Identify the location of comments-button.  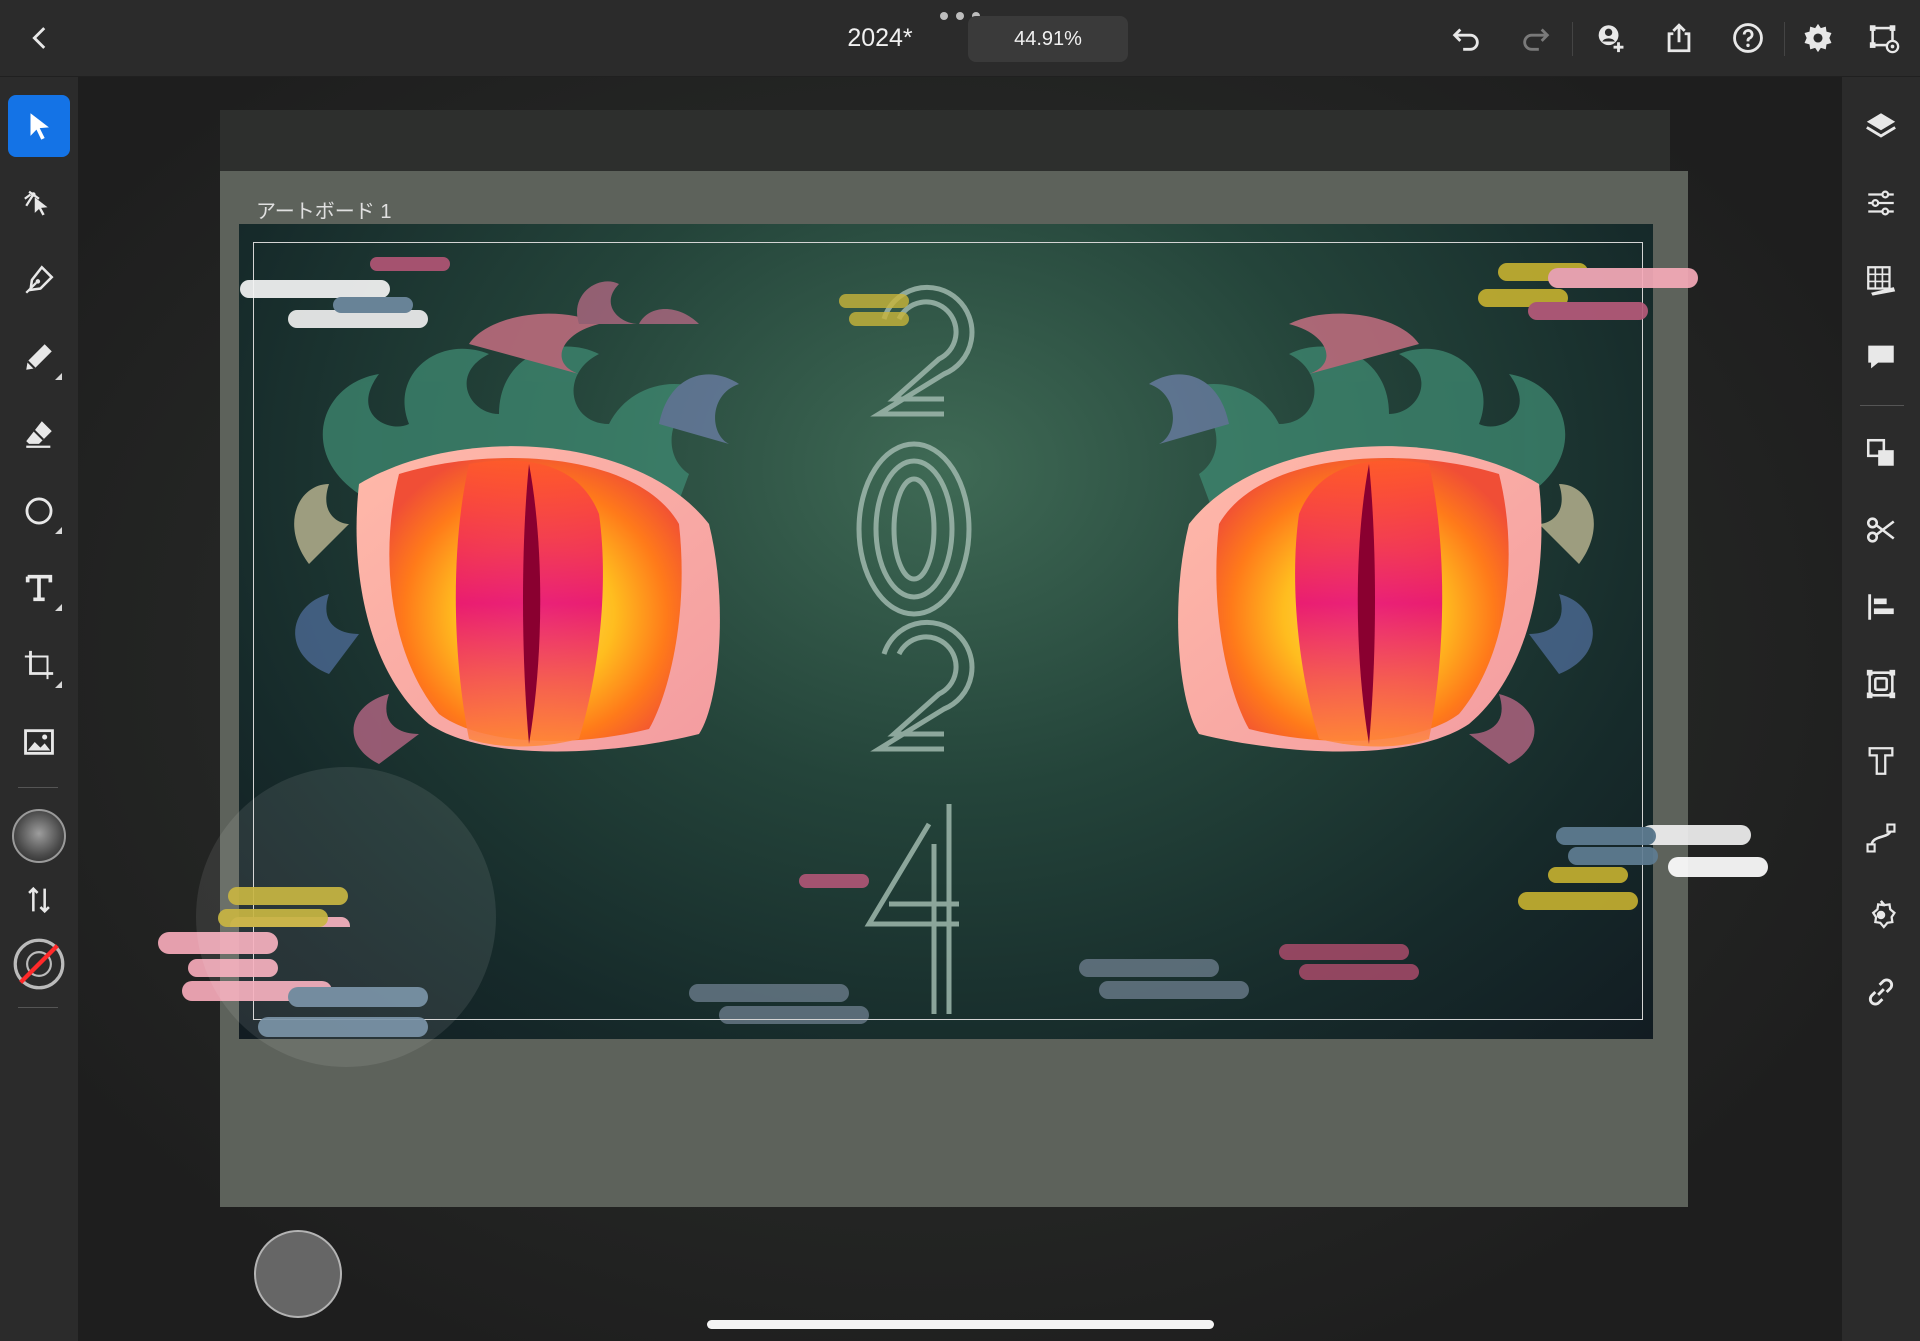
(1881, 357).